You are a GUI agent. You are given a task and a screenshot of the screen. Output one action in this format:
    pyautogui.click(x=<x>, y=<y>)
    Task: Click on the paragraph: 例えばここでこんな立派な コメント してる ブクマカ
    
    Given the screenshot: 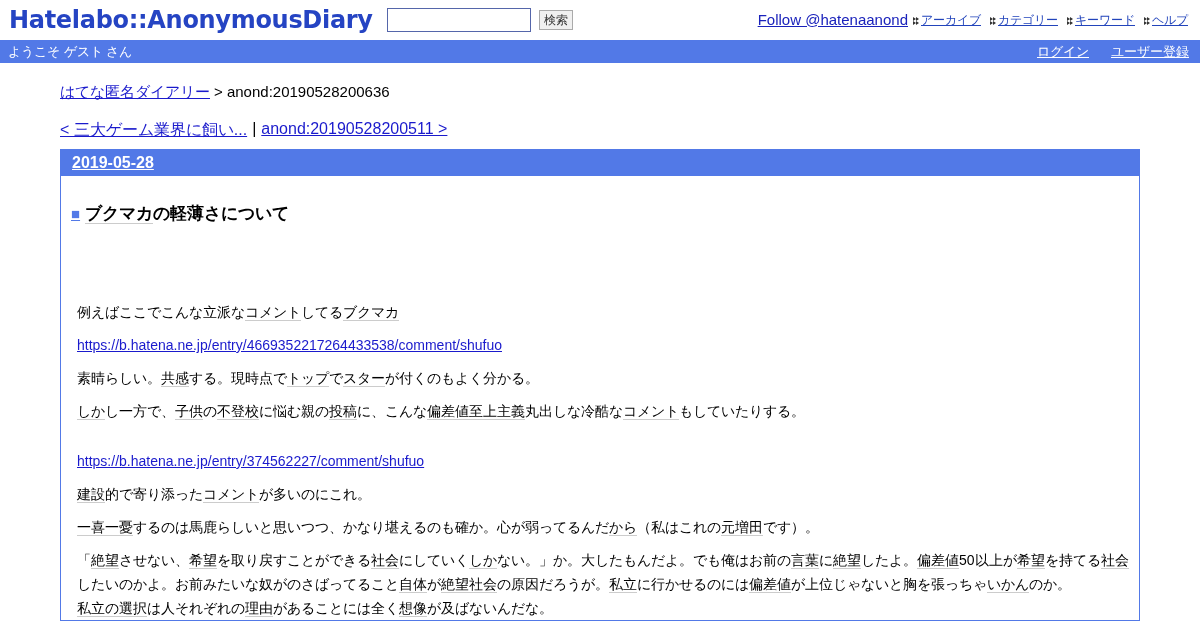 What is the action you would take?
    pyautogui.click(x=238, y=313)
    